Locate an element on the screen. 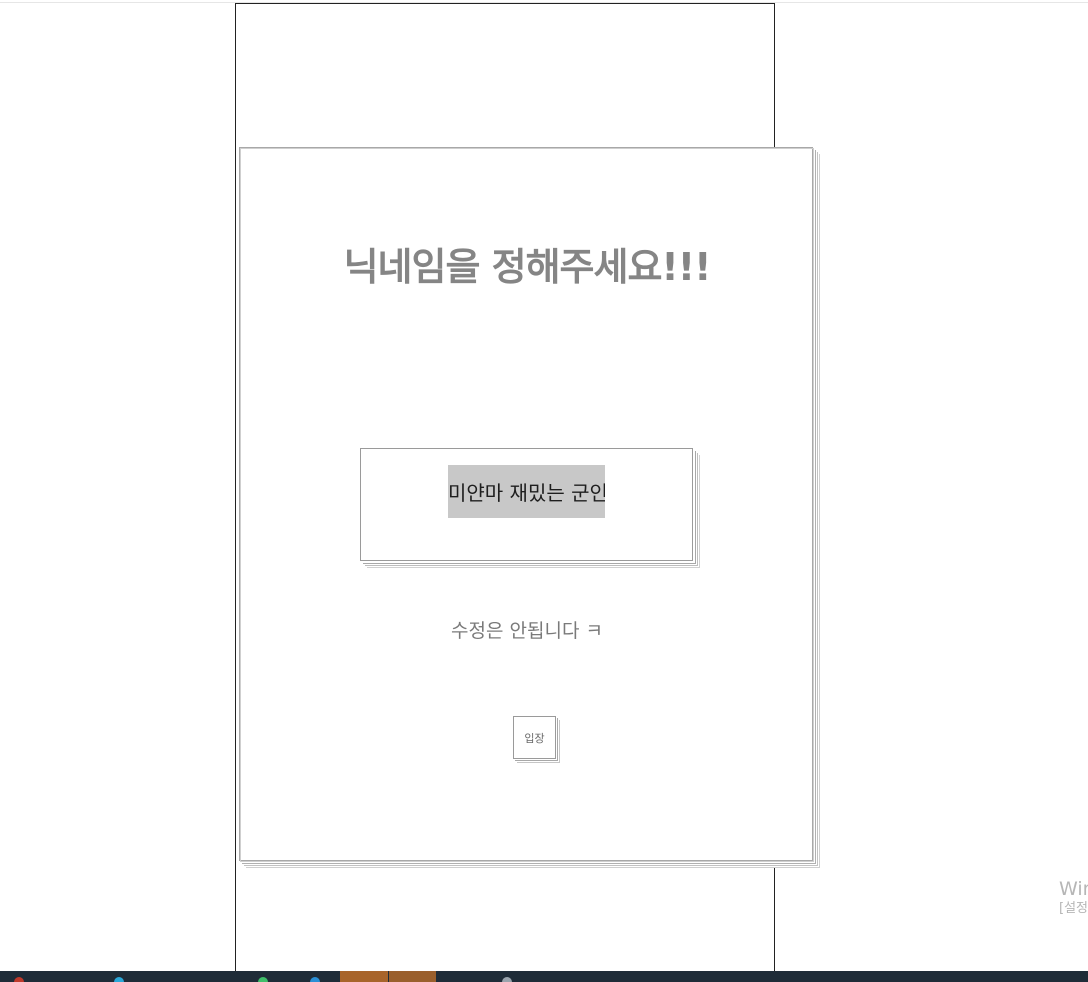 The width and height of the screenshot is (1088, 982). nickname-box is located at coordinates (526, 504).